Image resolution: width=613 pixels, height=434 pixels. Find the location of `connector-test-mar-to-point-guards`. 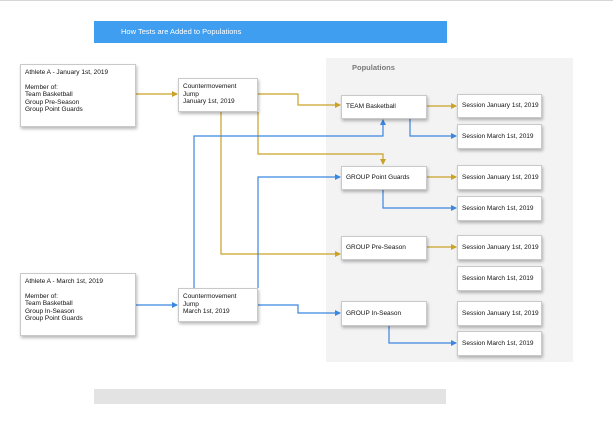

connector-test-mar-to-point-guards is located at coordinates (299, 231).